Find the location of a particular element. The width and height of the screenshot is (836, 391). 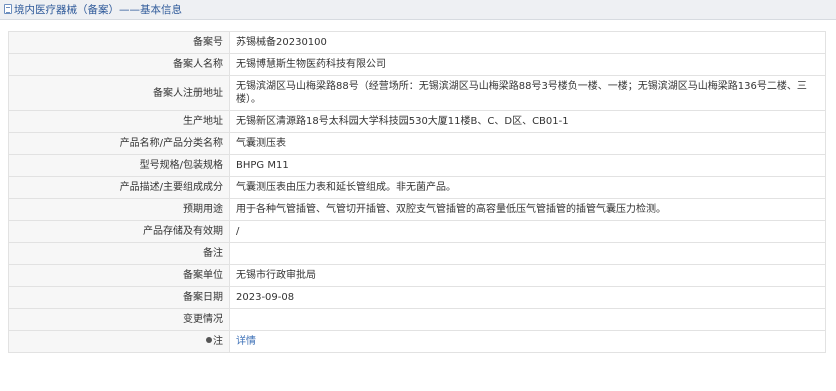

table-row: 产品描述/主要组成成分 气囊测压表由压力表和延长管组成。非无菌产品。 is located at coordinates (417, 187).